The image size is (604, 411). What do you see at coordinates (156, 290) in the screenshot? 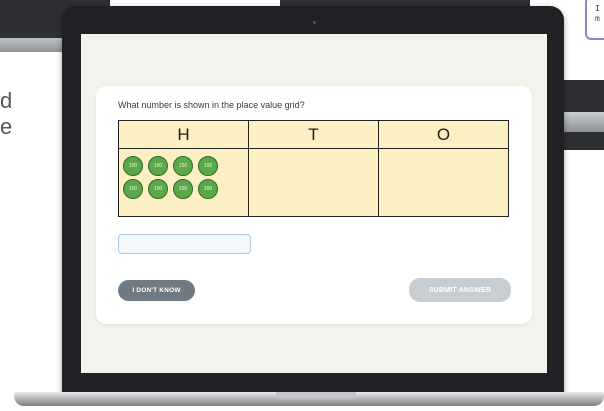
I see `dont-know-button: I DON'T KNOW` at bounding box center [156, 290].